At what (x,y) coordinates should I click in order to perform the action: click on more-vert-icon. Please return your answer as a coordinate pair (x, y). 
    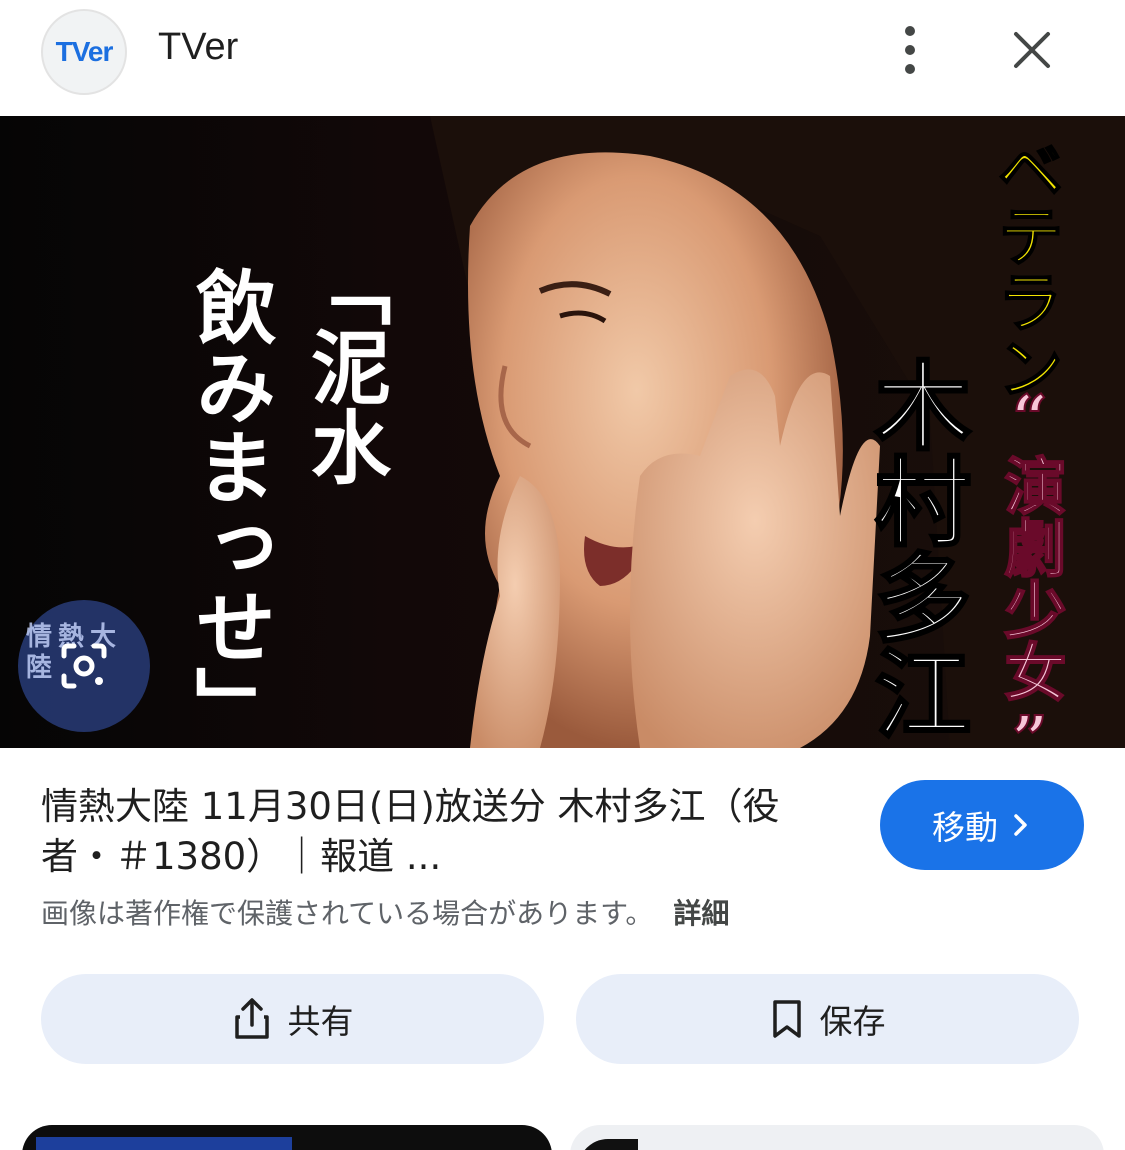
    Looking at the image, I should click on (910, 50).